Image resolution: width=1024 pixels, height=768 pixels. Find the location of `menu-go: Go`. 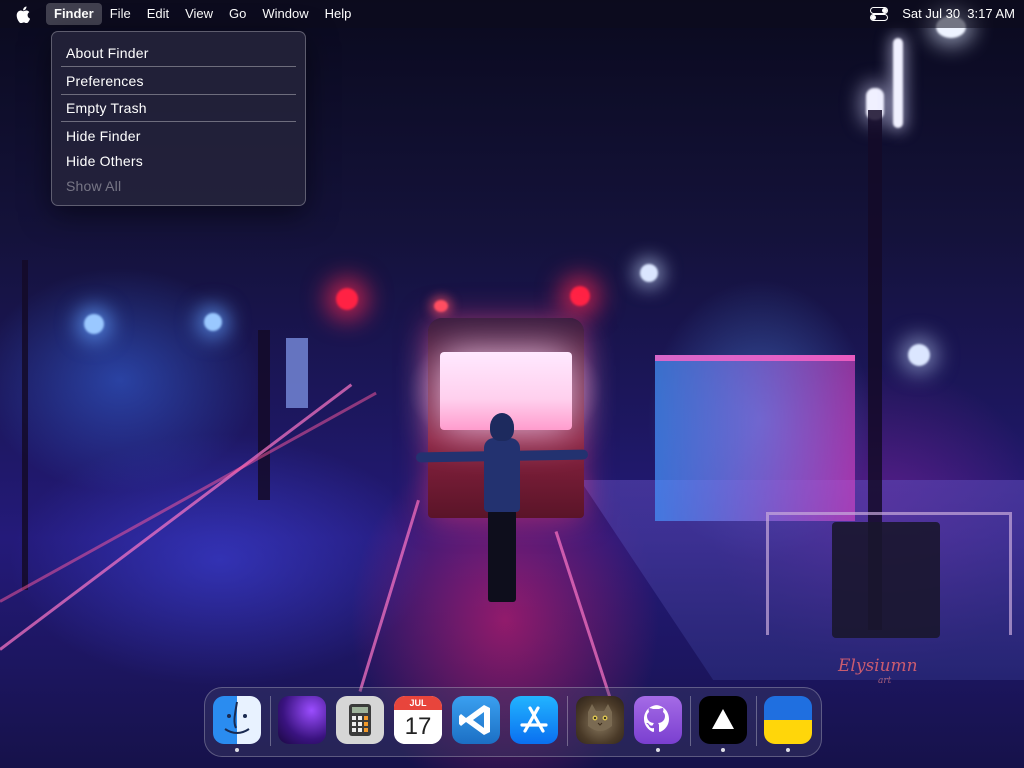

menu-go: Go is located at coordinates (237, 14).